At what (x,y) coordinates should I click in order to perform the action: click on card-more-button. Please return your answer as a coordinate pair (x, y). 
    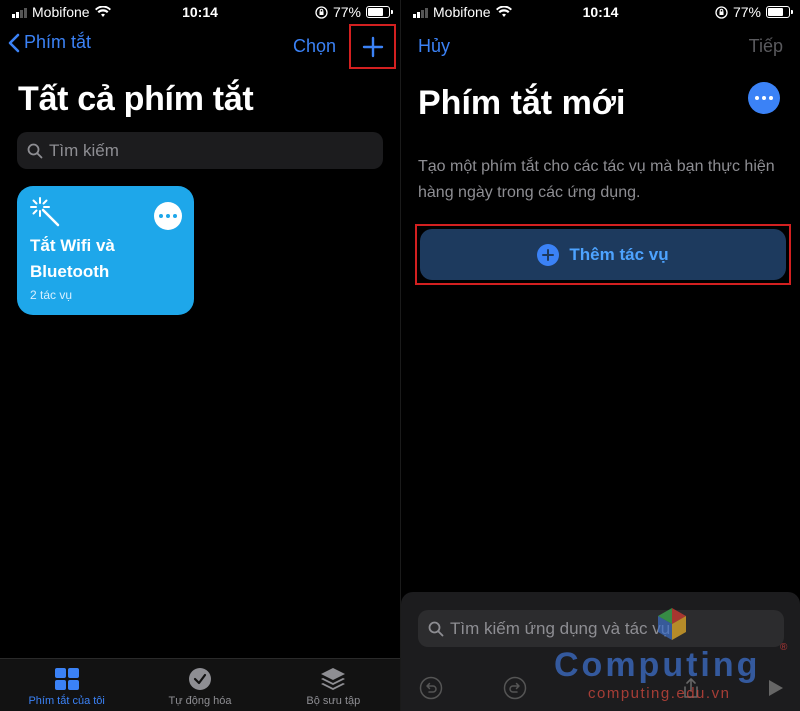
    Looking at the image, I should click on (168, 216).